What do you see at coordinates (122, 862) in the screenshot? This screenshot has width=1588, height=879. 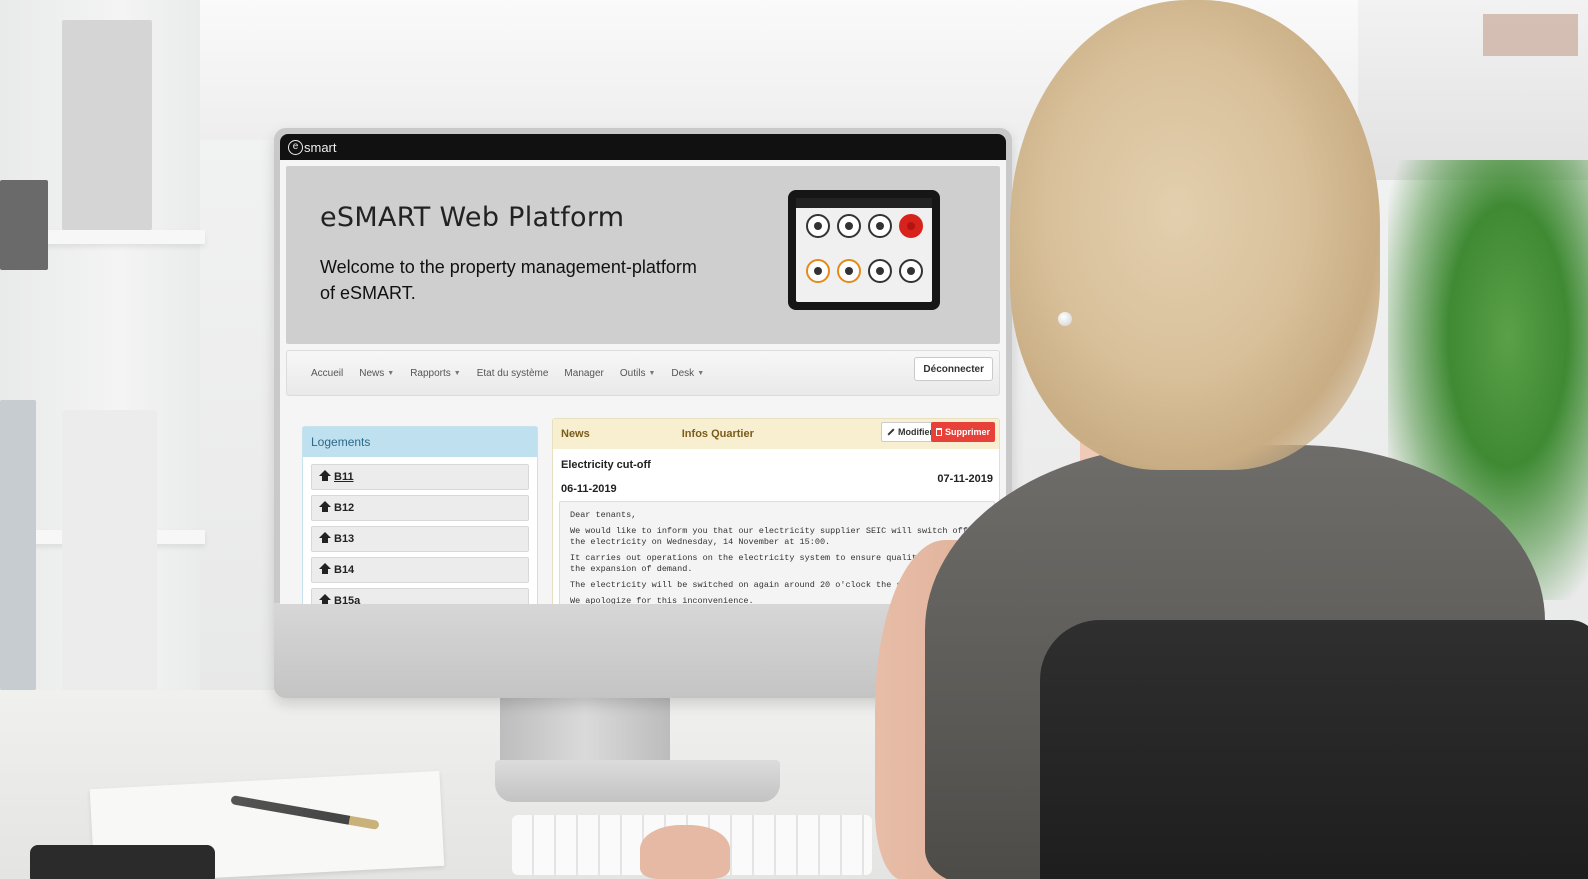 I see `smartphone` at bounding box center [122, 862].